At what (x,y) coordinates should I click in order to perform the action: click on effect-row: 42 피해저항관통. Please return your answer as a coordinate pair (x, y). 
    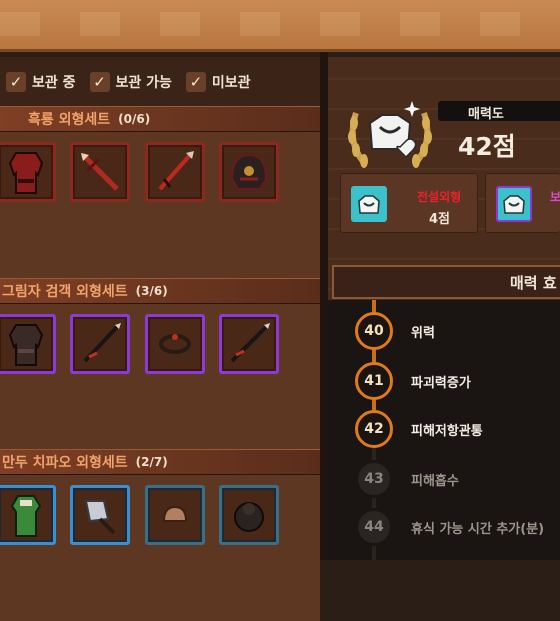
    Looking at the image, I should click on (419, 429).